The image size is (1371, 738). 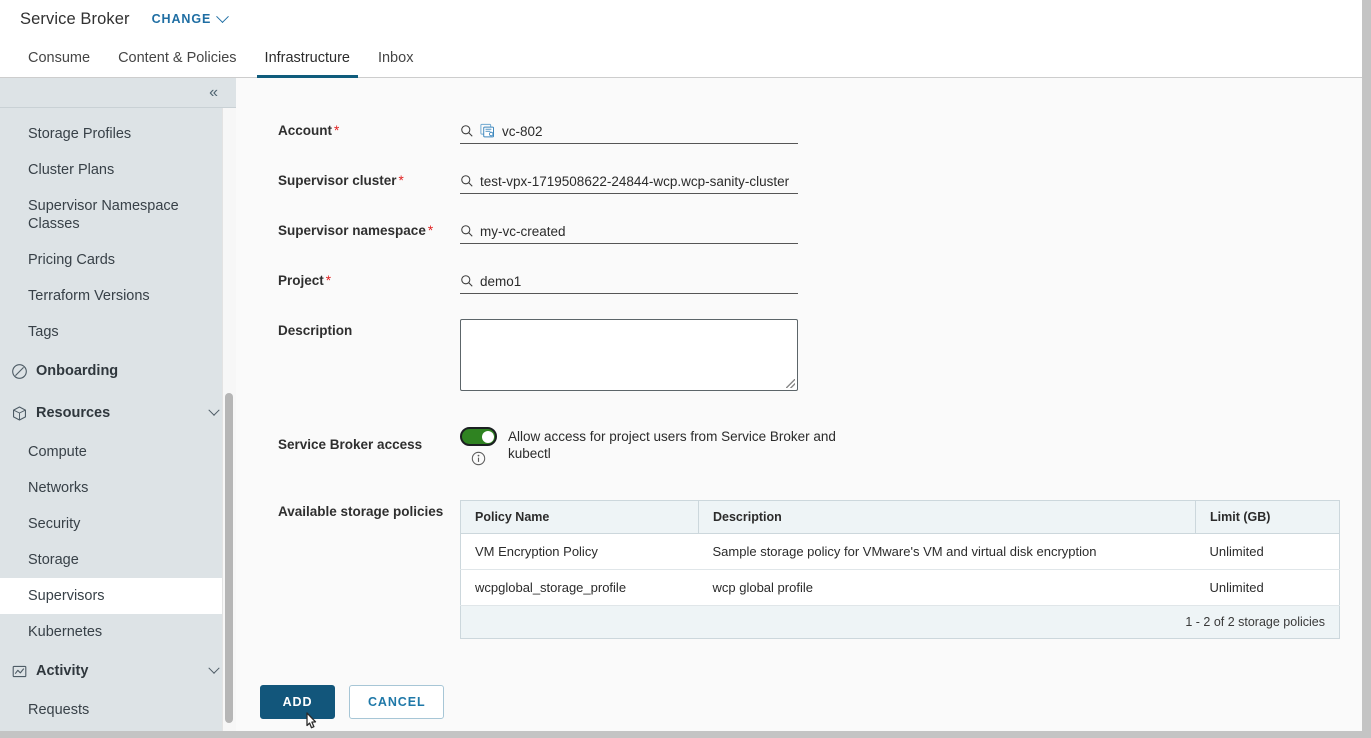 I want to click on available-storage-policies-label: Available storage policies, so click(x=361, y=511).